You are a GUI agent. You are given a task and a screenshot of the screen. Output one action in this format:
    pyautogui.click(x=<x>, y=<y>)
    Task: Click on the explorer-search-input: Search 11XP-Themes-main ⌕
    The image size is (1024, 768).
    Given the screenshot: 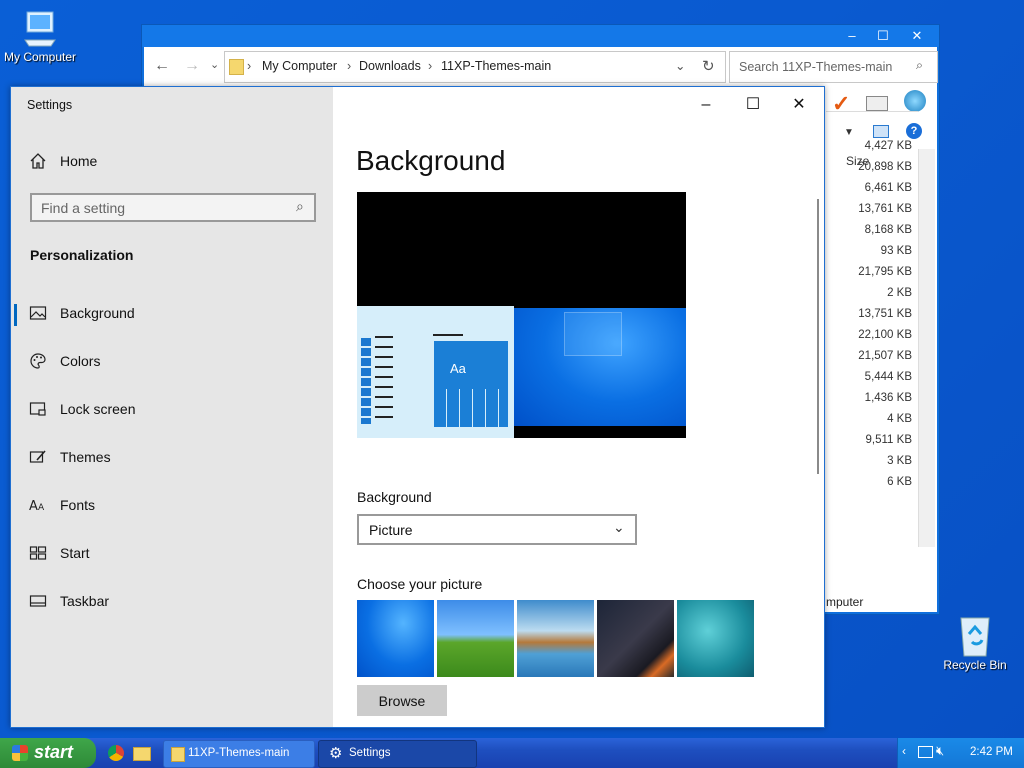 What is the action you would take?
    pyautogui.click(x=833, y=67)
    